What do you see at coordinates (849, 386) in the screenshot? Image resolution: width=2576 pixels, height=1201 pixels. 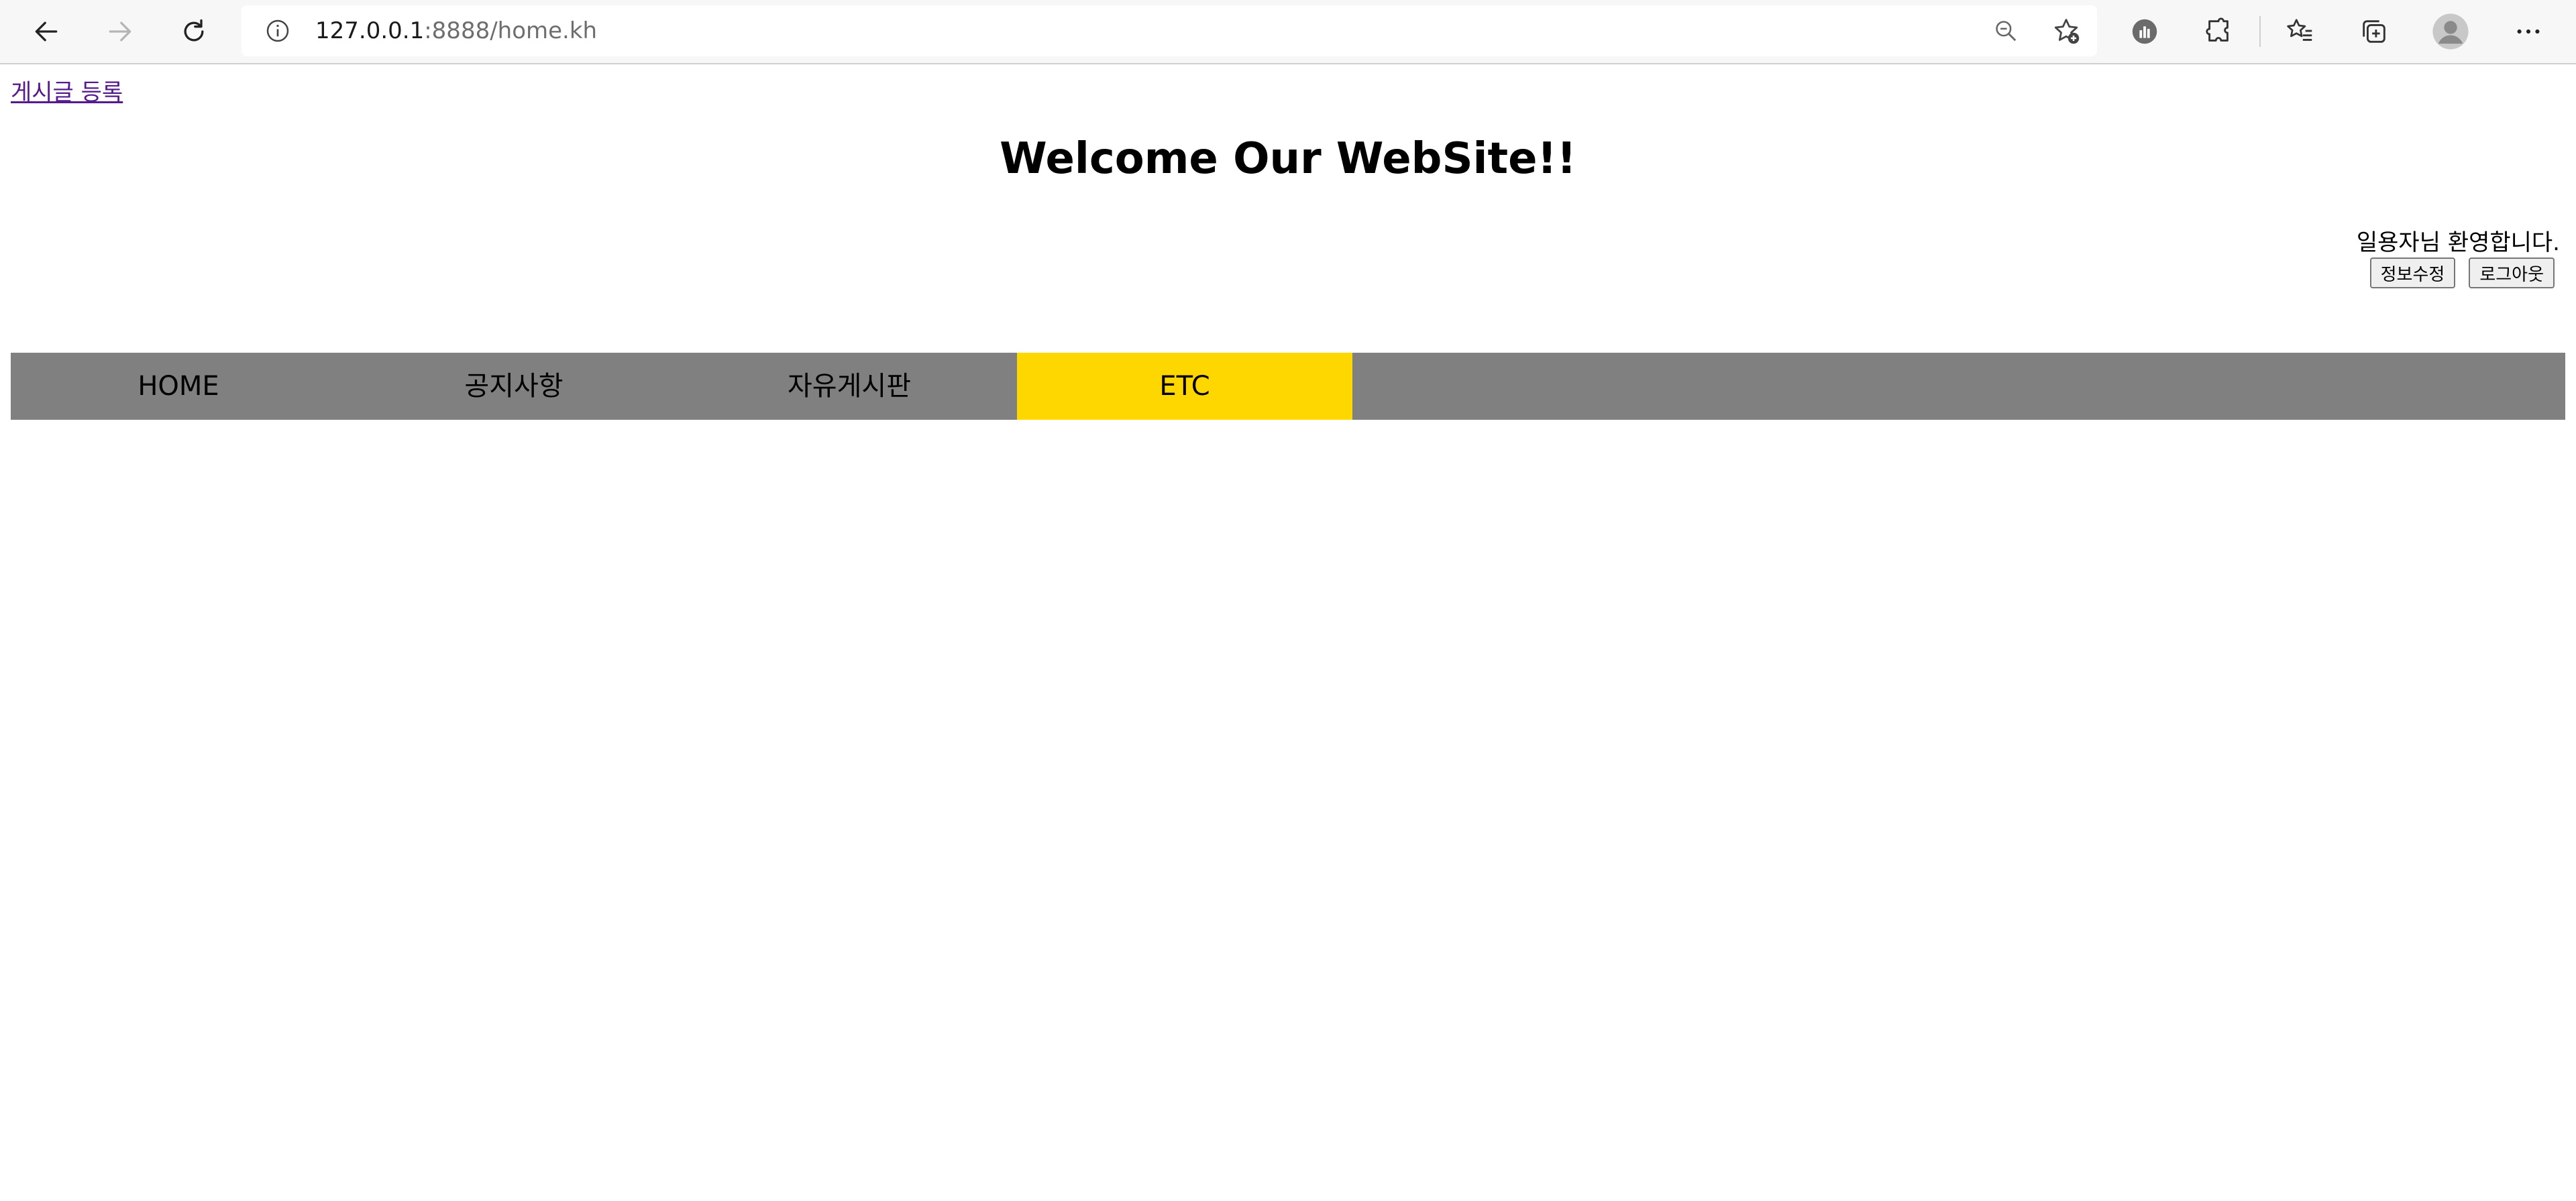 I see `nav-free-board: 자유게시판` at bounding box center [849, 386].